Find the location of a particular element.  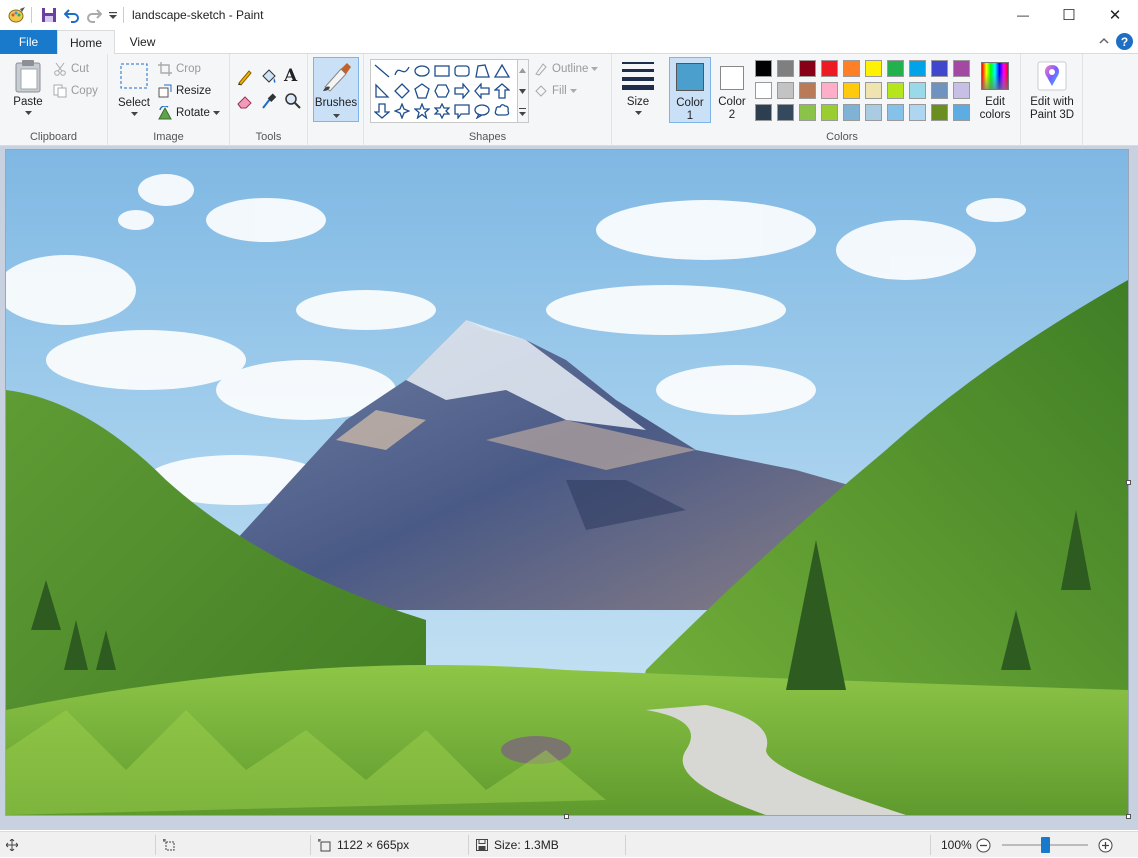

color-picker-icon is located at coordinates (269, 102).